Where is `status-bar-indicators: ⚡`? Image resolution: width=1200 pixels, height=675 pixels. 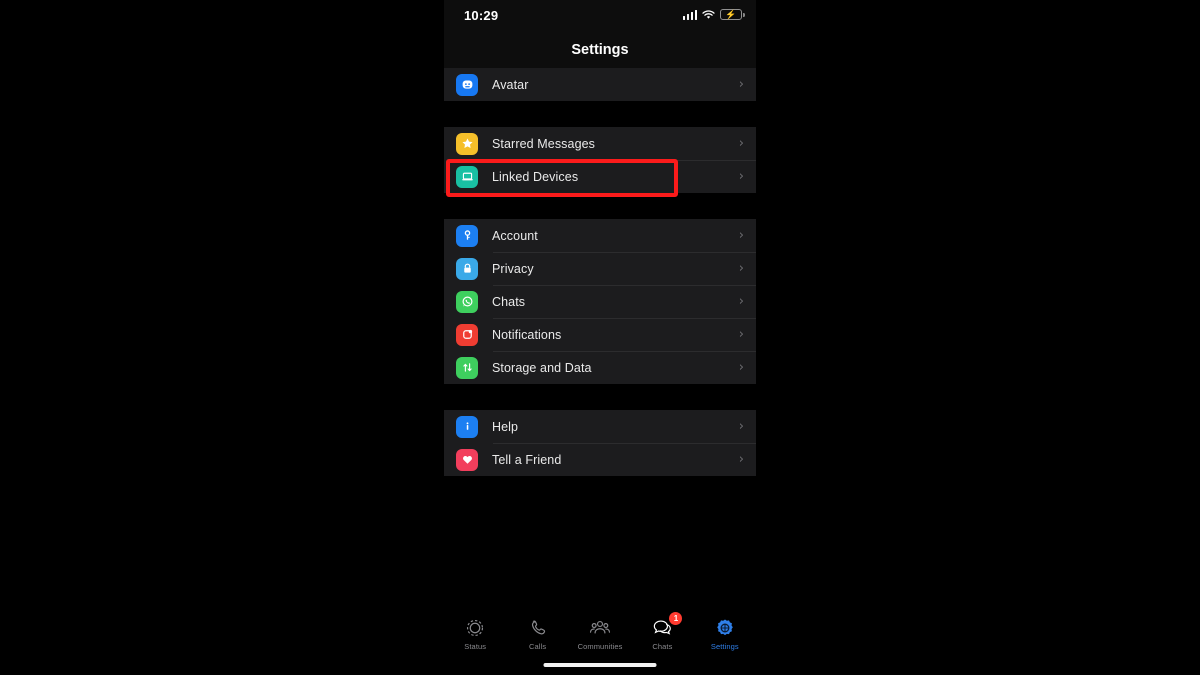 status-bar-indicators: ⚡ is located at coordinates (713, 14).